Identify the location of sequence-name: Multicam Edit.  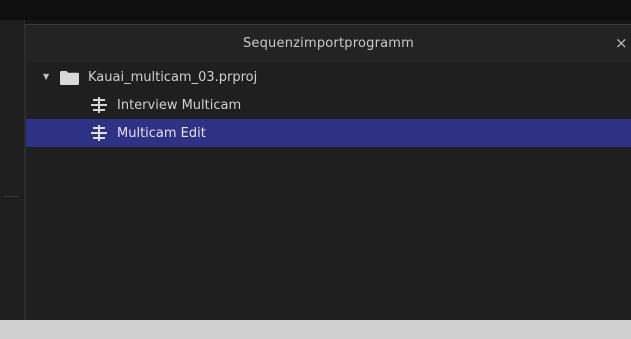
(161, 133).